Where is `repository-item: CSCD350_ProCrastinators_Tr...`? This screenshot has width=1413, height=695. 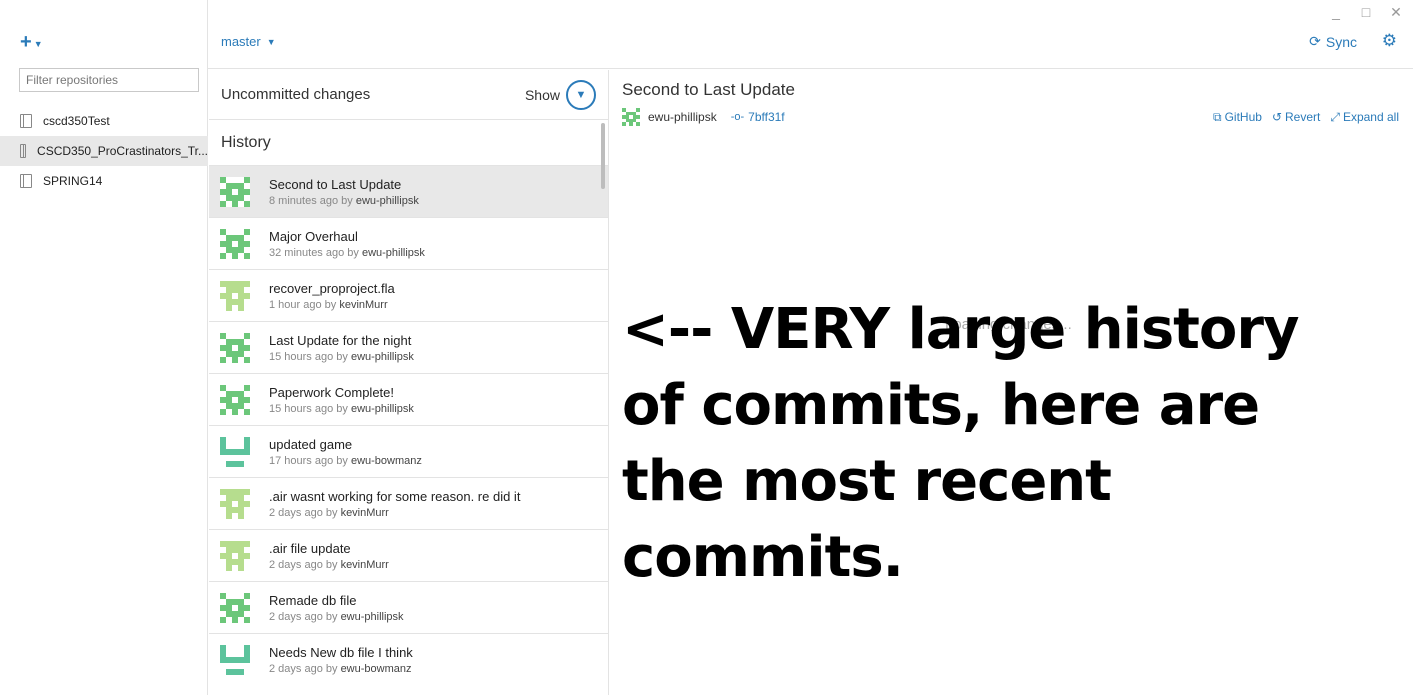
repository-item: CSCD350_ProCrastinators_Tr... is located at coordinates (104, 151).